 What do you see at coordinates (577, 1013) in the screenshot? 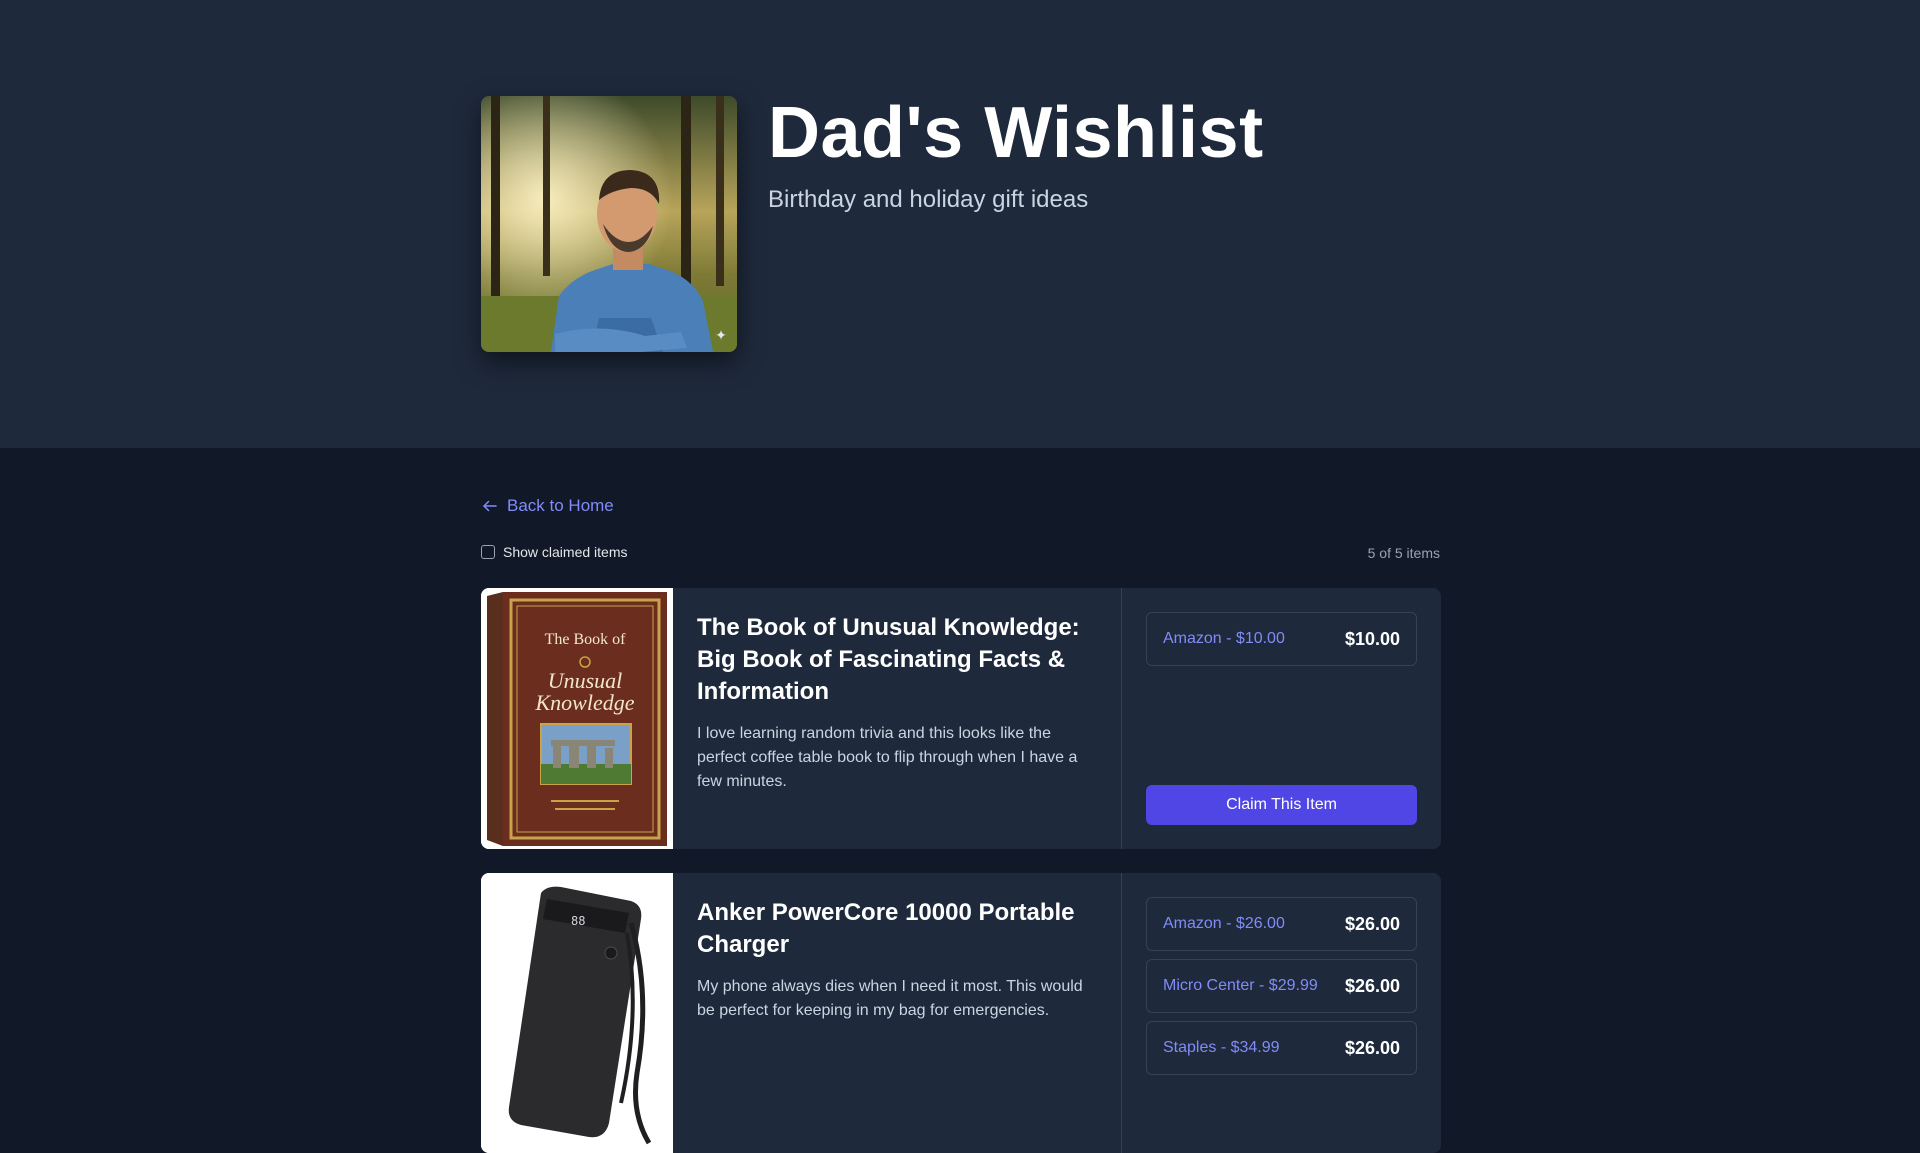
I see `item-image: 88` at bounding box center [577, 1013].